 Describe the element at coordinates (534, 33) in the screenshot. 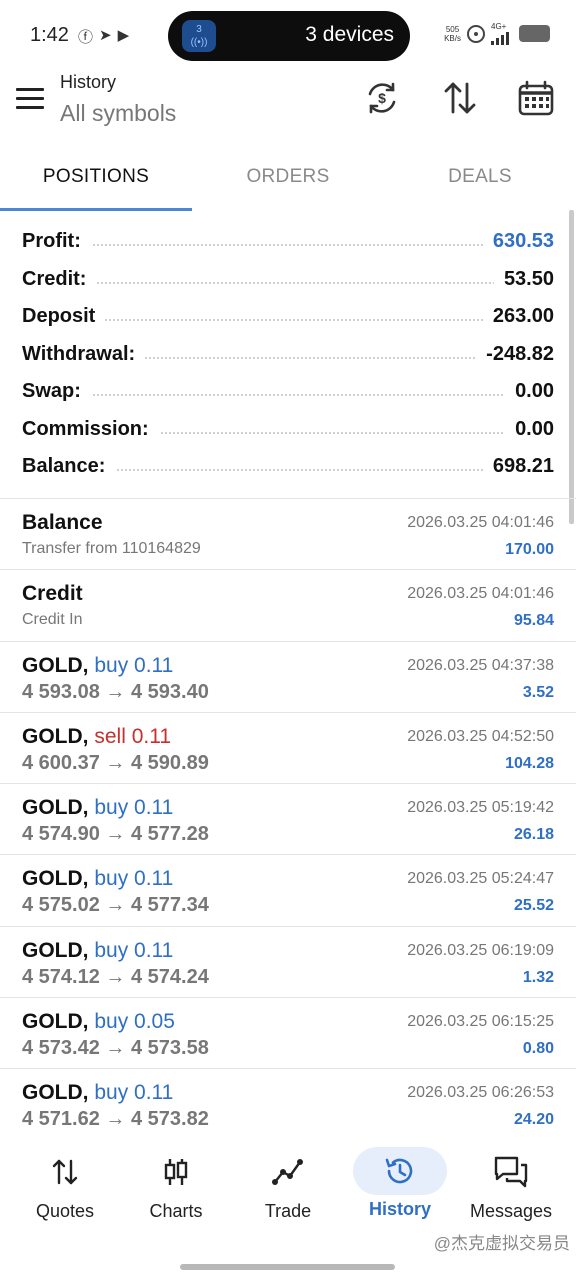

I see `battery-icon` at that location.